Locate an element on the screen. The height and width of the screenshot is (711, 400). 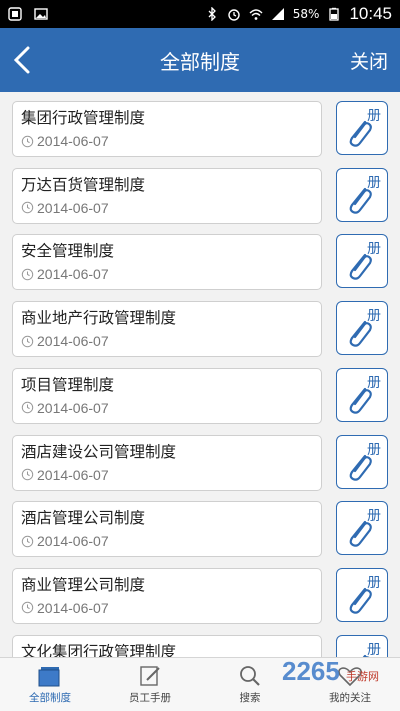
list-item: 商业管理公司制度 2014-06-07 册 is located at coordinates (201, 595).